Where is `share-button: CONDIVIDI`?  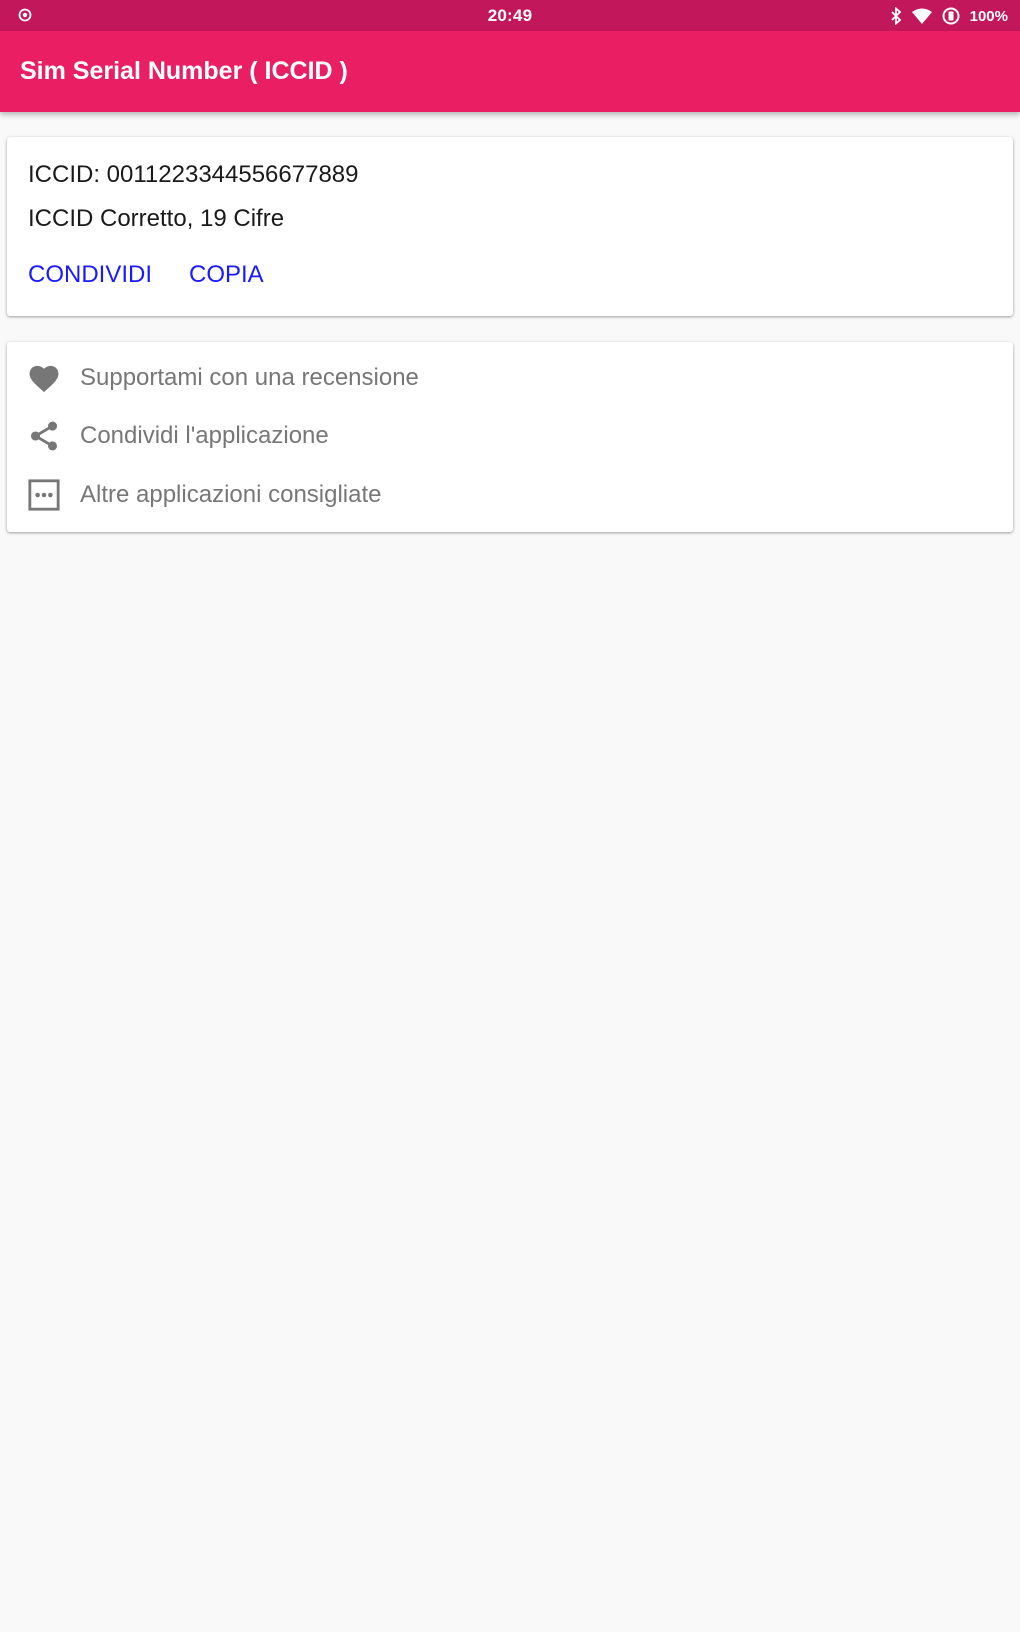
share-button: CONDIVIDI is located at coordinates (90, 275).